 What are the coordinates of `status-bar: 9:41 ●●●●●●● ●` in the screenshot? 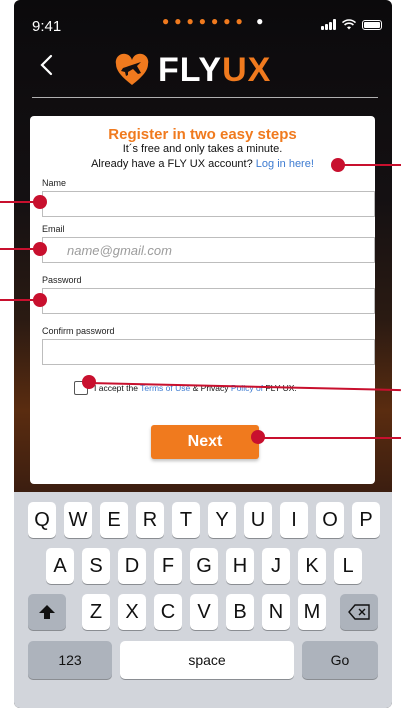 It's located at (203, 22).